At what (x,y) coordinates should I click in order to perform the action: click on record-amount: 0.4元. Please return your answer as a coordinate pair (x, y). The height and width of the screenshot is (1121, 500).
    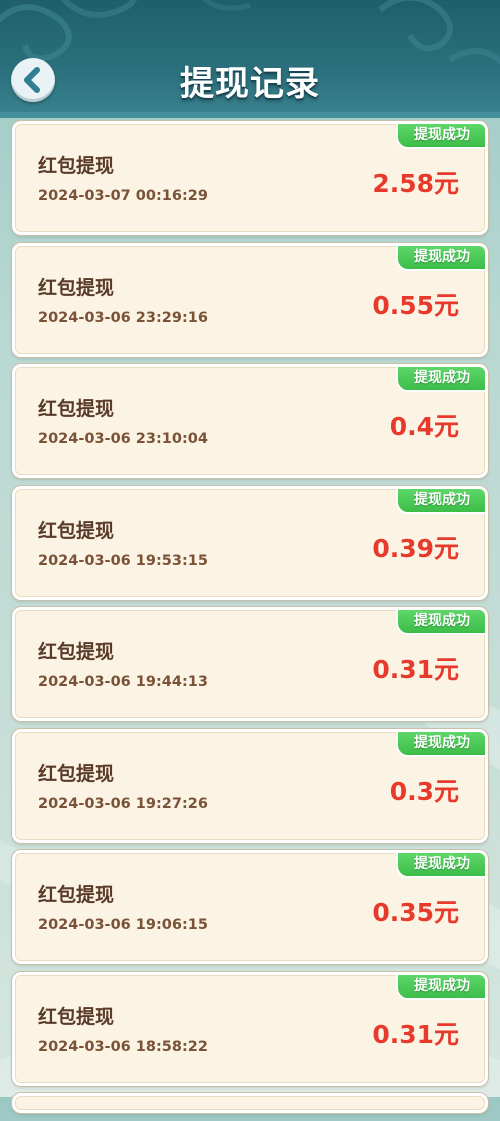
    Looking at the image, I should click on (424, 426).